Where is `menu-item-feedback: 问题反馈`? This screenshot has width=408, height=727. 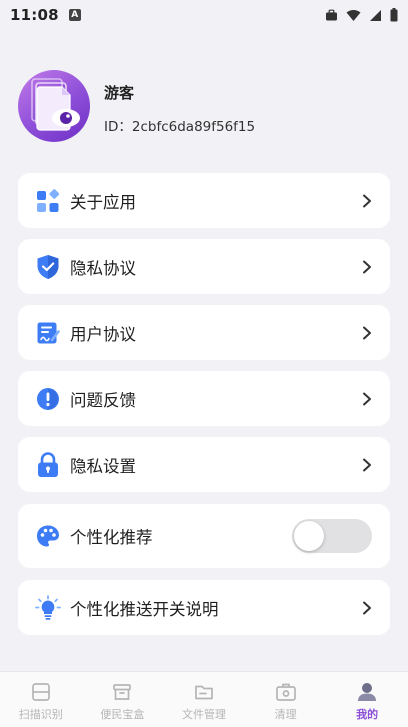 menu-item-feedback: 问题反馈 is located at coordinates (204, 398).